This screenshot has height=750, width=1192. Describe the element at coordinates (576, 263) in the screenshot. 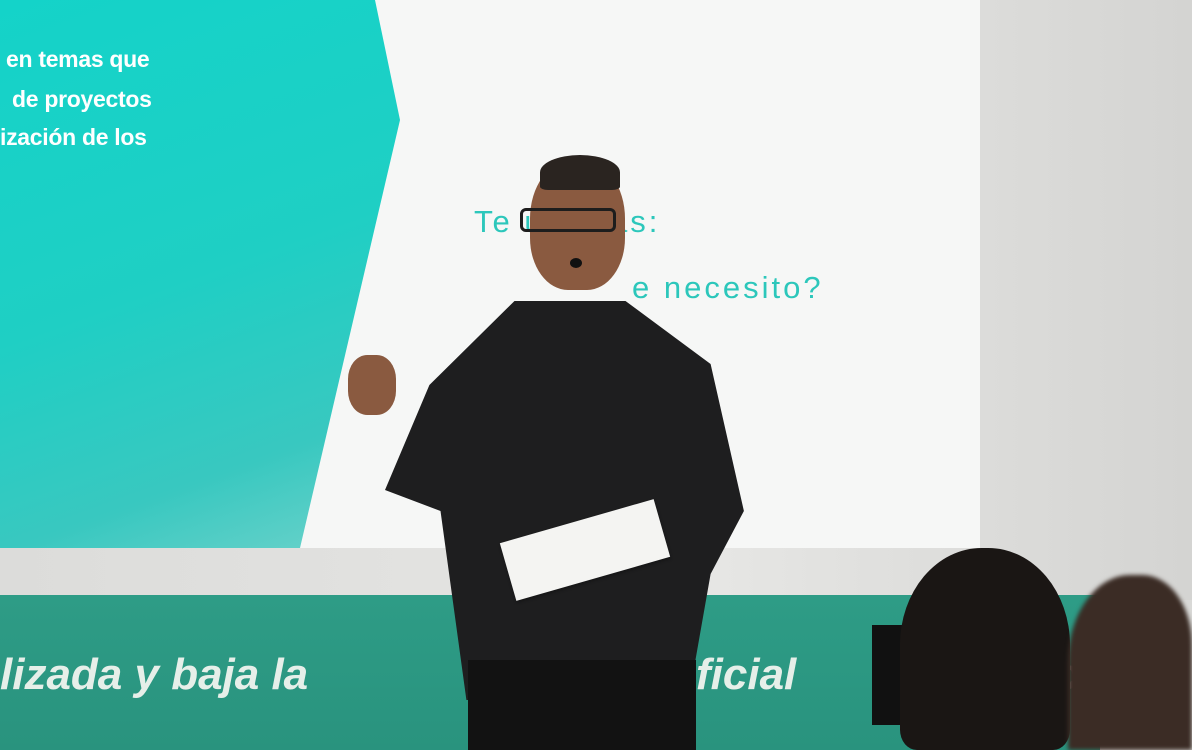

I see `headset-mic-icon` at that location.